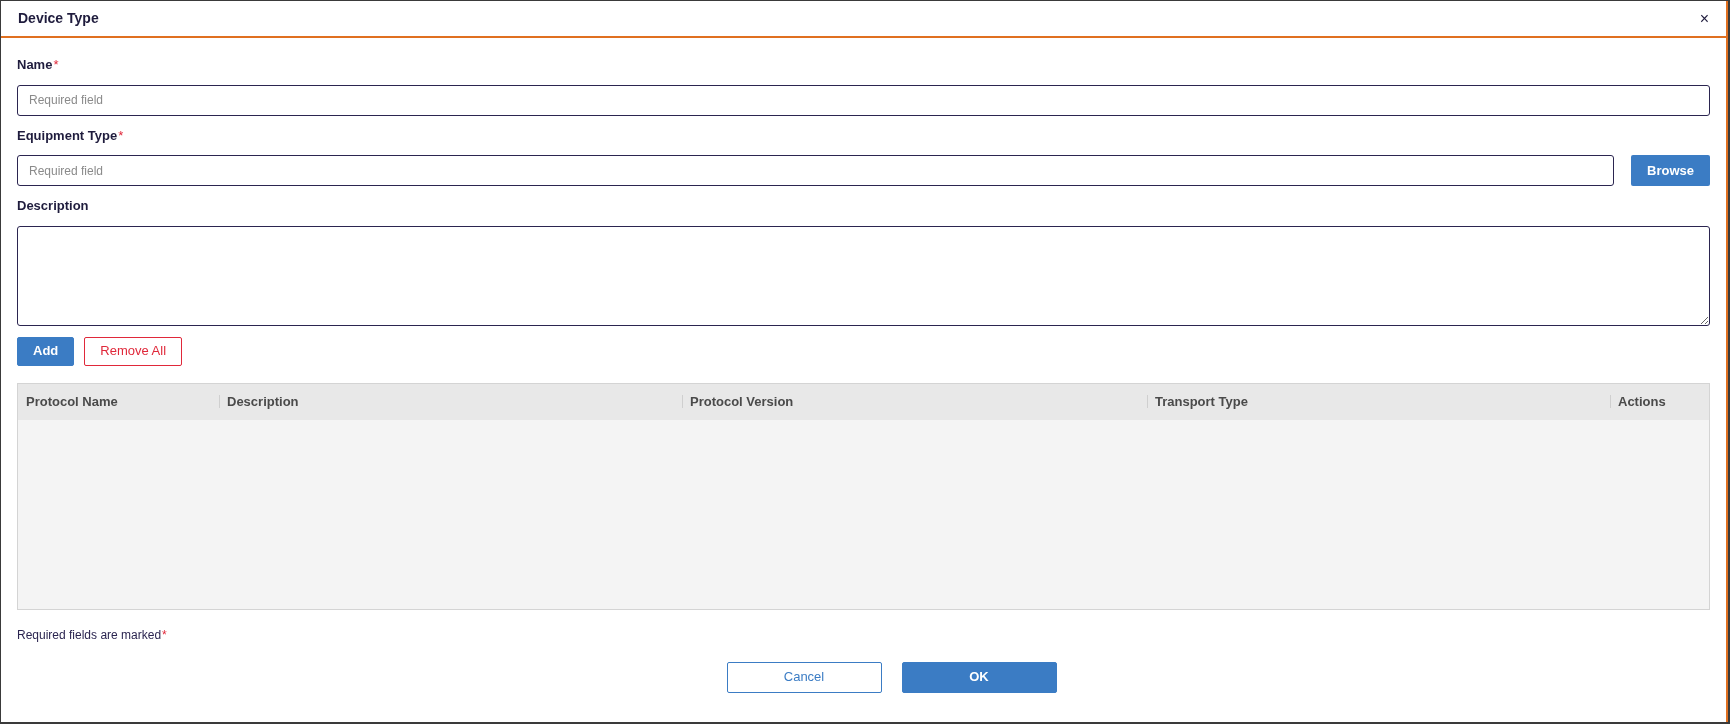 This screenshot has height=724, width=1730. I want to click on field-label: Equipment Type, so click(67, 135).